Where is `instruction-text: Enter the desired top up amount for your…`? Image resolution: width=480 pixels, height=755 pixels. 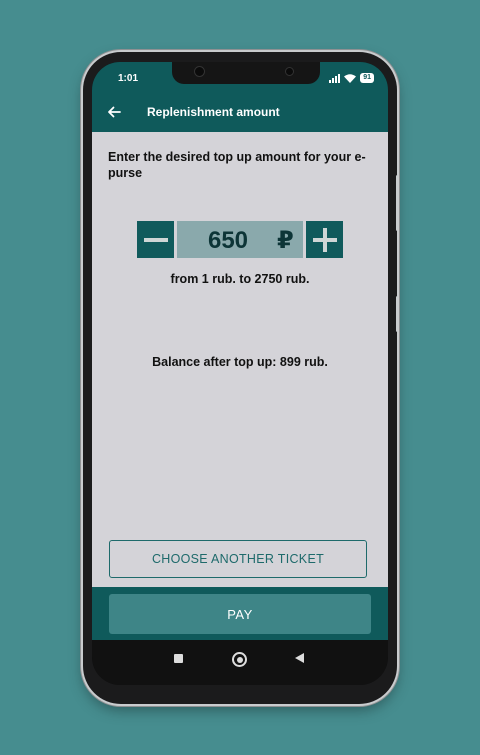
instruction-text: Enter the desired top up amount for your… is located at coordinates (237, 165).